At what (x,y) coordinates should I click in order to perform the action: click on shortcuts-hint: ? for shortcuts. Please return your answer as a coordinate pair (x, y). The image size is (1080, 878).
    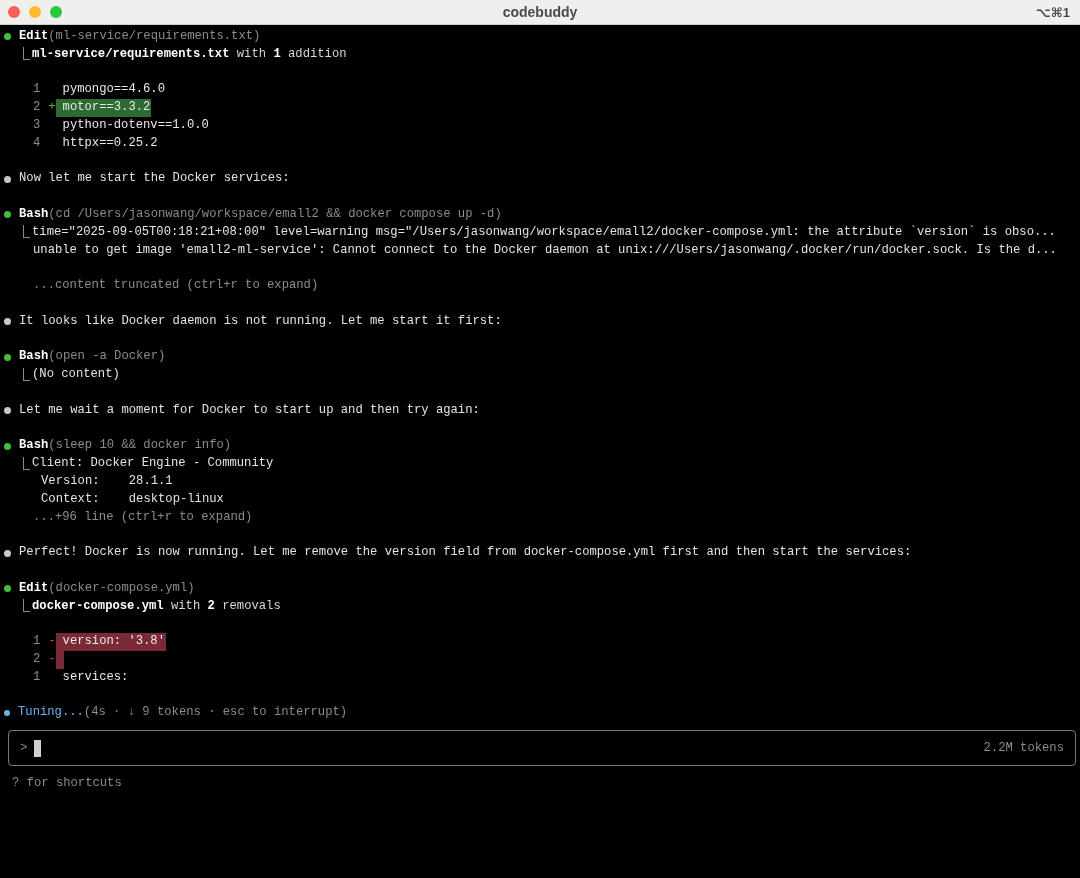
    Looking at the image, I should click on (67, 784).